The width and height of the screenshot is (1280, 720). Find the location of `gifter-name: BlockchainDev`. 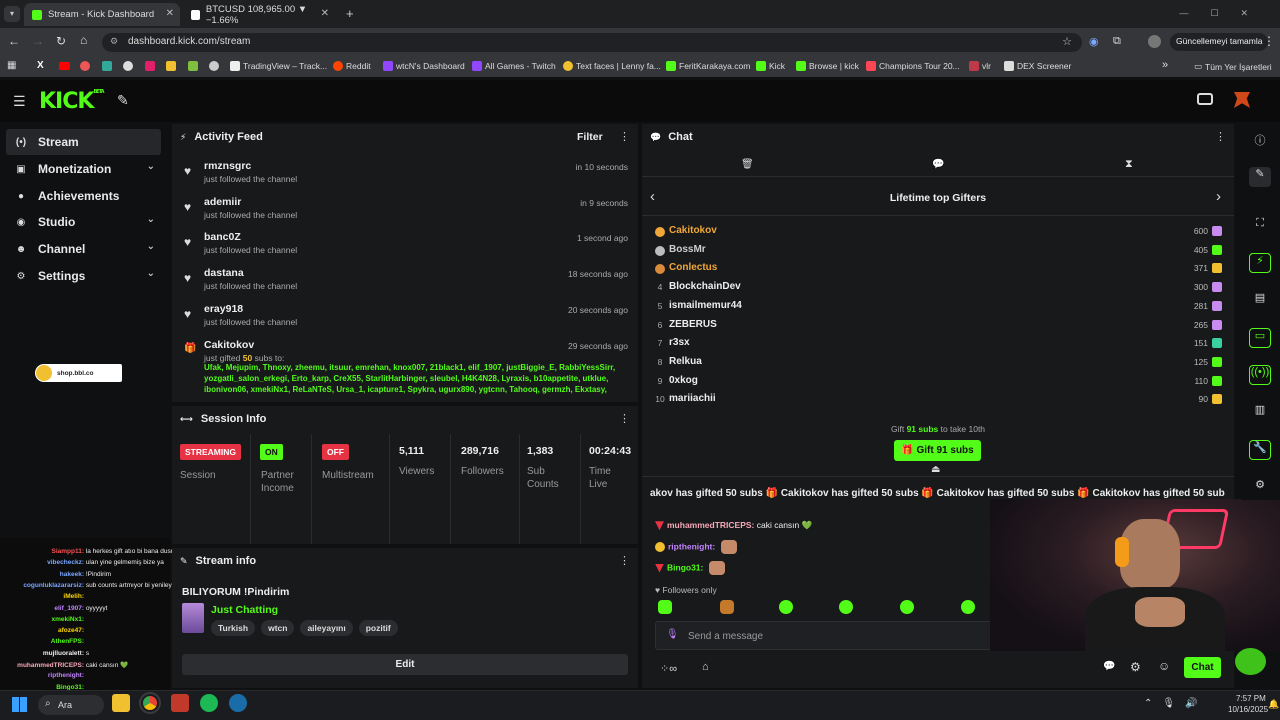

gifter-name: BlockchainDev is located at coordinates (705, 286).